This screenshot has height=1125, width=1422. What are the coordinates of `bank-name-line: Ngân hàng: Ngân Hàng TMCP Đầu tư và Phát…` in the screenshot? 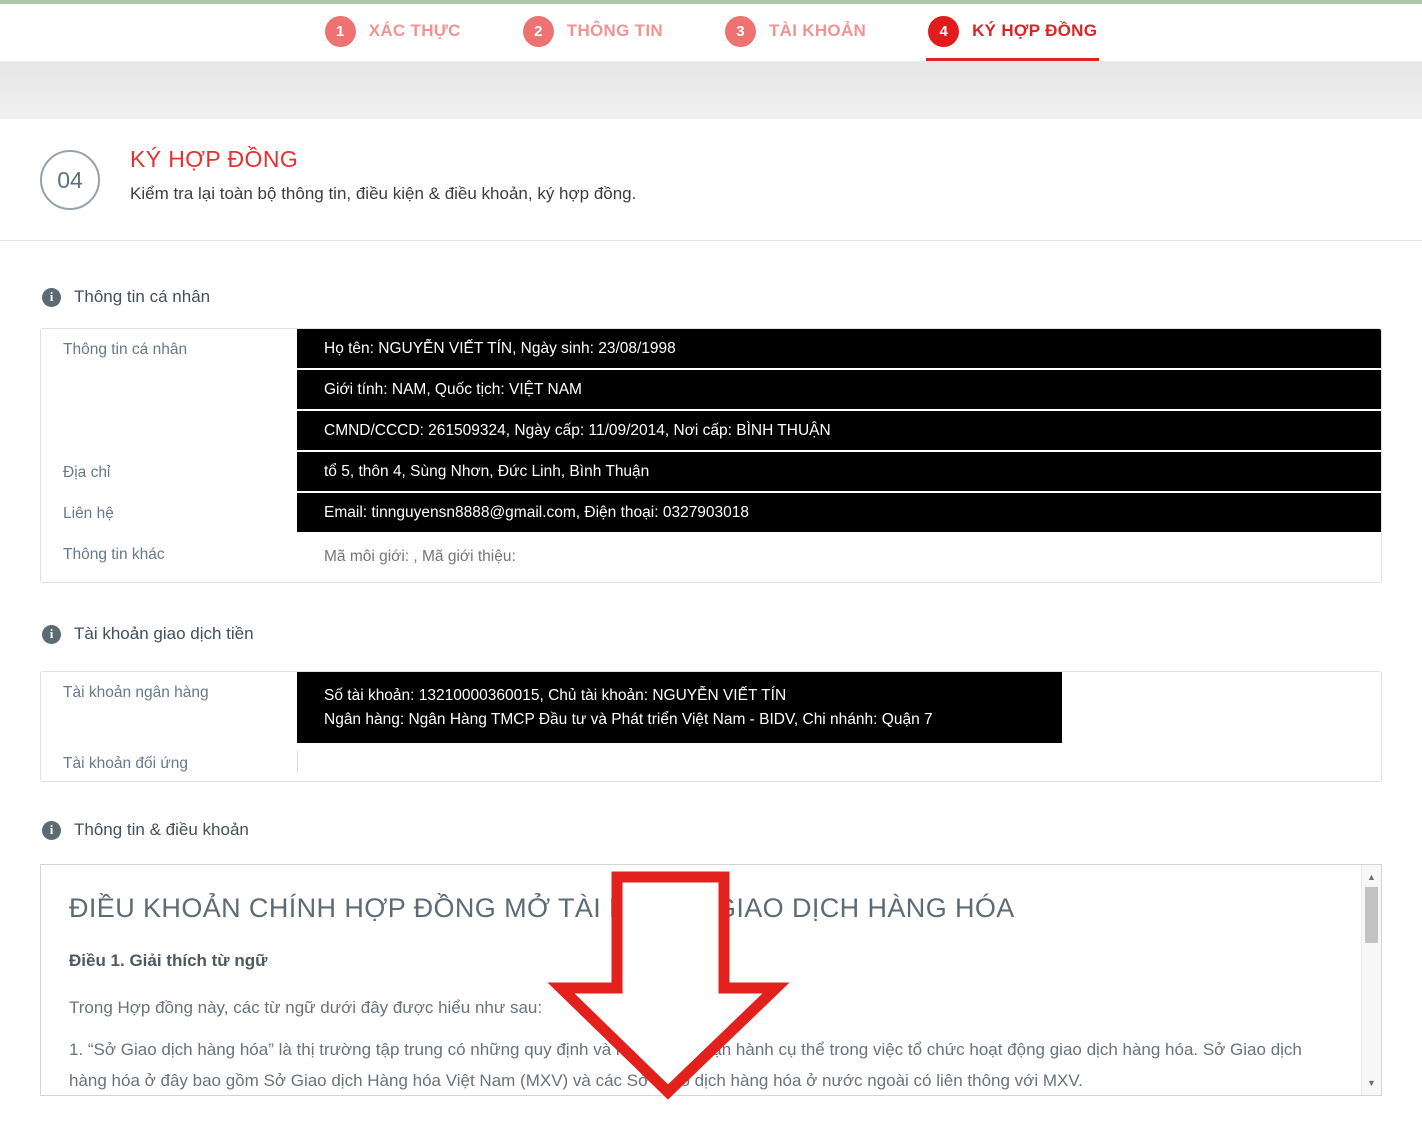 It's located at (628, 719).